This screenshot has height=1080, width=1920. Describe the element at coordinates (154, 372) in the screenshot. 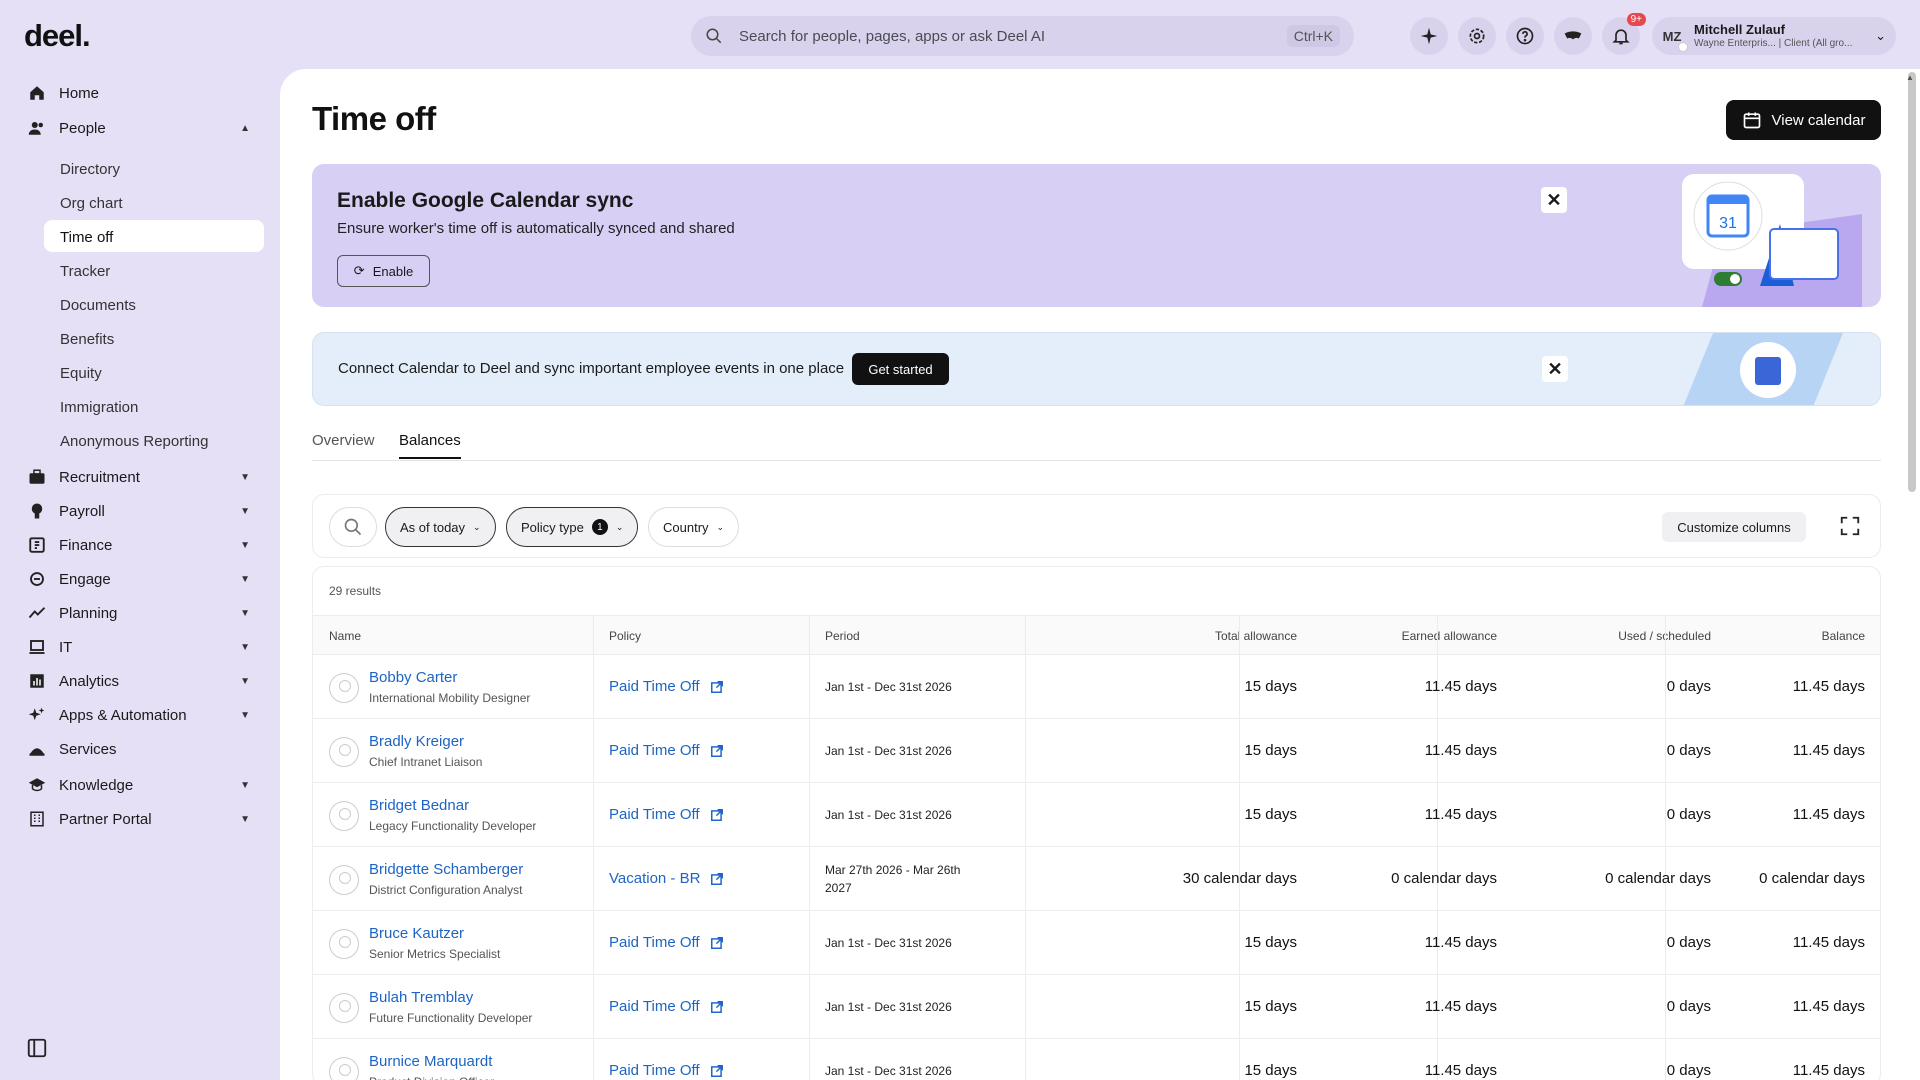

I see `sidebar-sub-equity: Equity` at that location.